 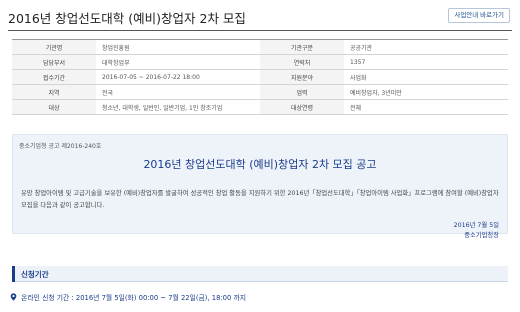 I want to click on info-label: 업력, so click(x=302, y=92).